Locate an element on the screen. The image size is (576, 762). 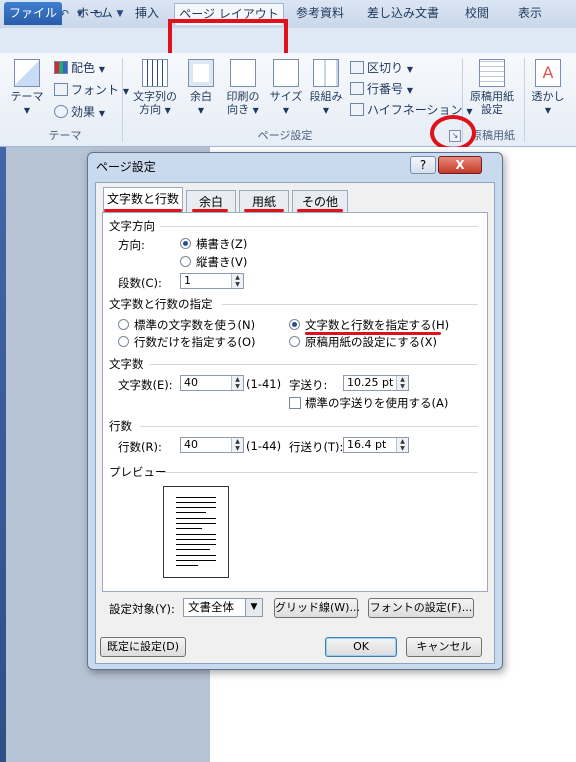
section-chars: 文字数 is located at coordinates (126, 364).